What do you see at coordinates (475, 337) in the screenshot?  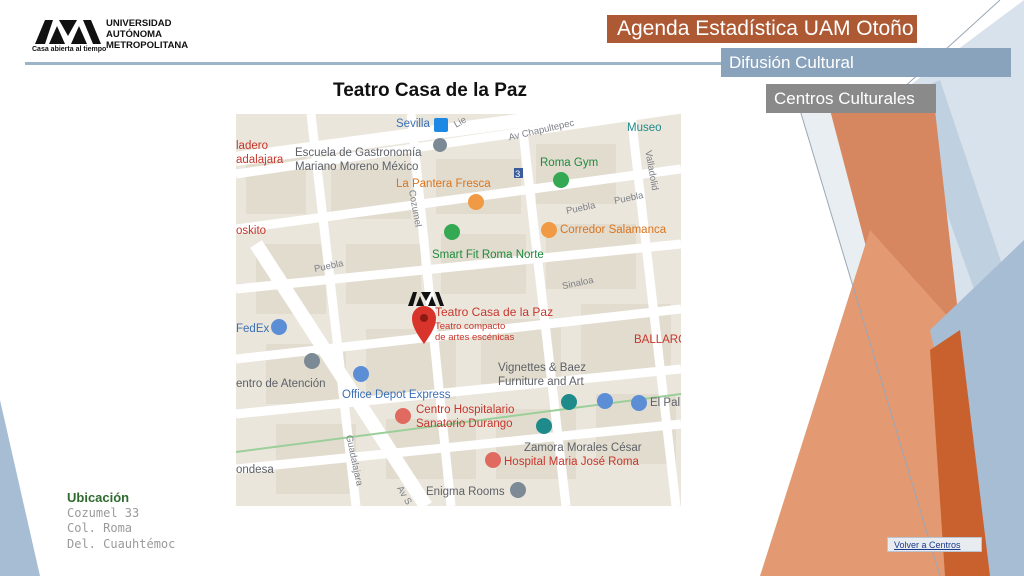 I see `poi-teatro-desc-2: de artes escénicas` at bounding box center [475, 337].